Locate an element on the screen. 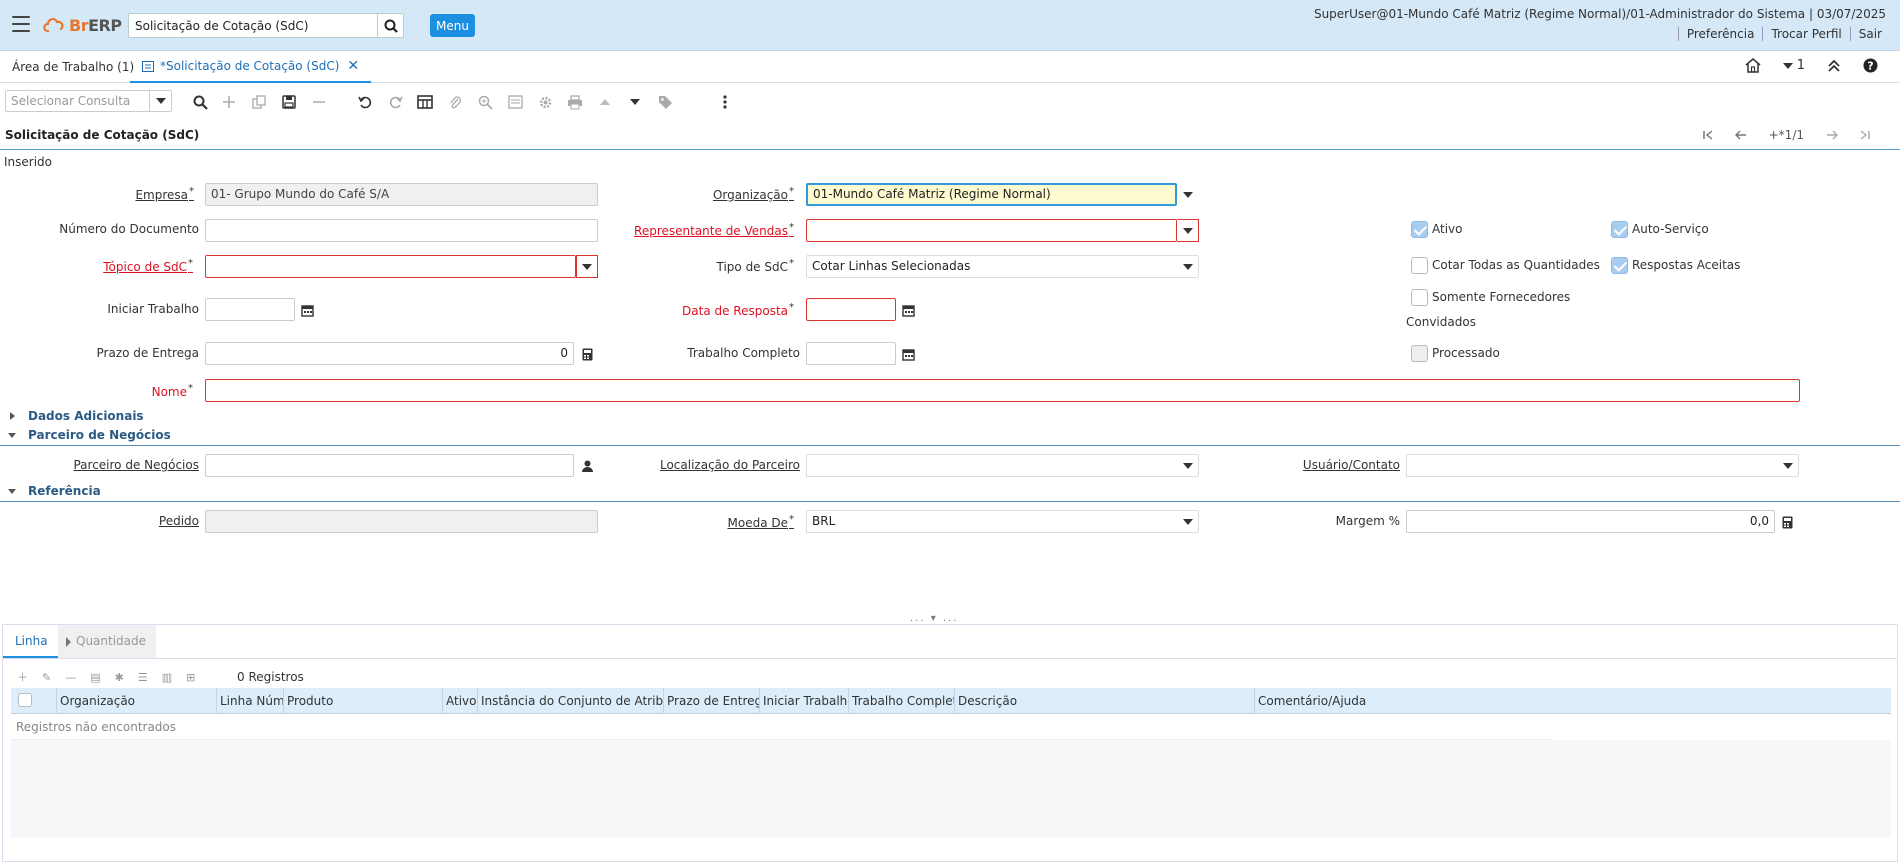 The width and height of the screenshot is (1900, 865). grid-list-icon: ☰ is located at coordinates (143, 677).